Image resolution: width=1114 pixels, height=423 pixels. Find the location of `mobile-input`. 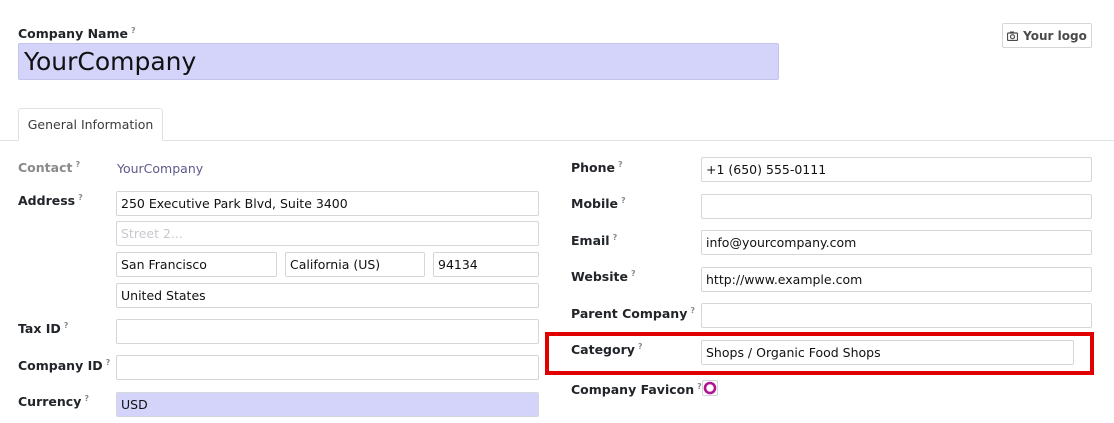

mobile-input is located at coordinates (896, 206).